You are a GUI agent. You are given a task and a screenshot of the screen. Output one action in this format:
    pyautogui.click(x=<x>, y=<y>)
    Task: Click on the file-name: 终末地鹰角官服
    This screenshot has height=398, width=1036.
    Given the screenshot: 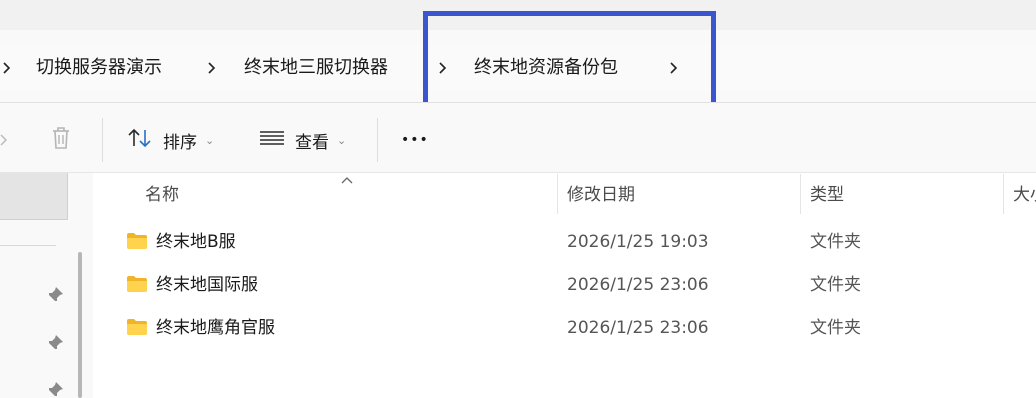 What is the action you would take?
    pyautogui.click(x=215, y=328)
    